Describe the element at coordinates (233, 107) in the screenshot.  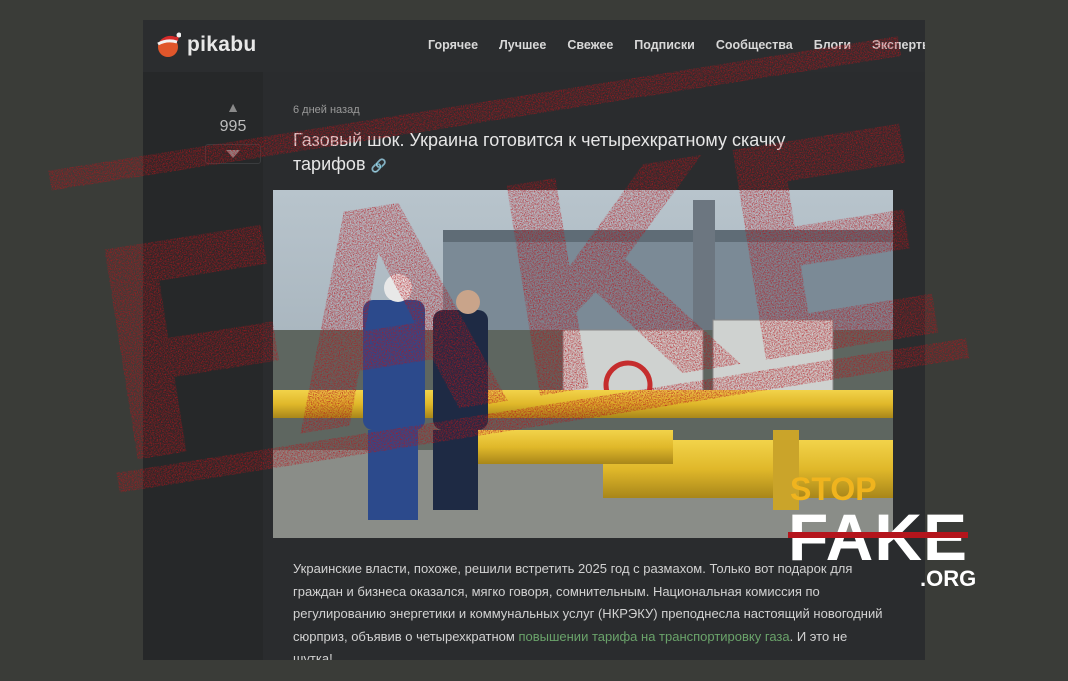
I see `upvote-button: ▲` at that location.